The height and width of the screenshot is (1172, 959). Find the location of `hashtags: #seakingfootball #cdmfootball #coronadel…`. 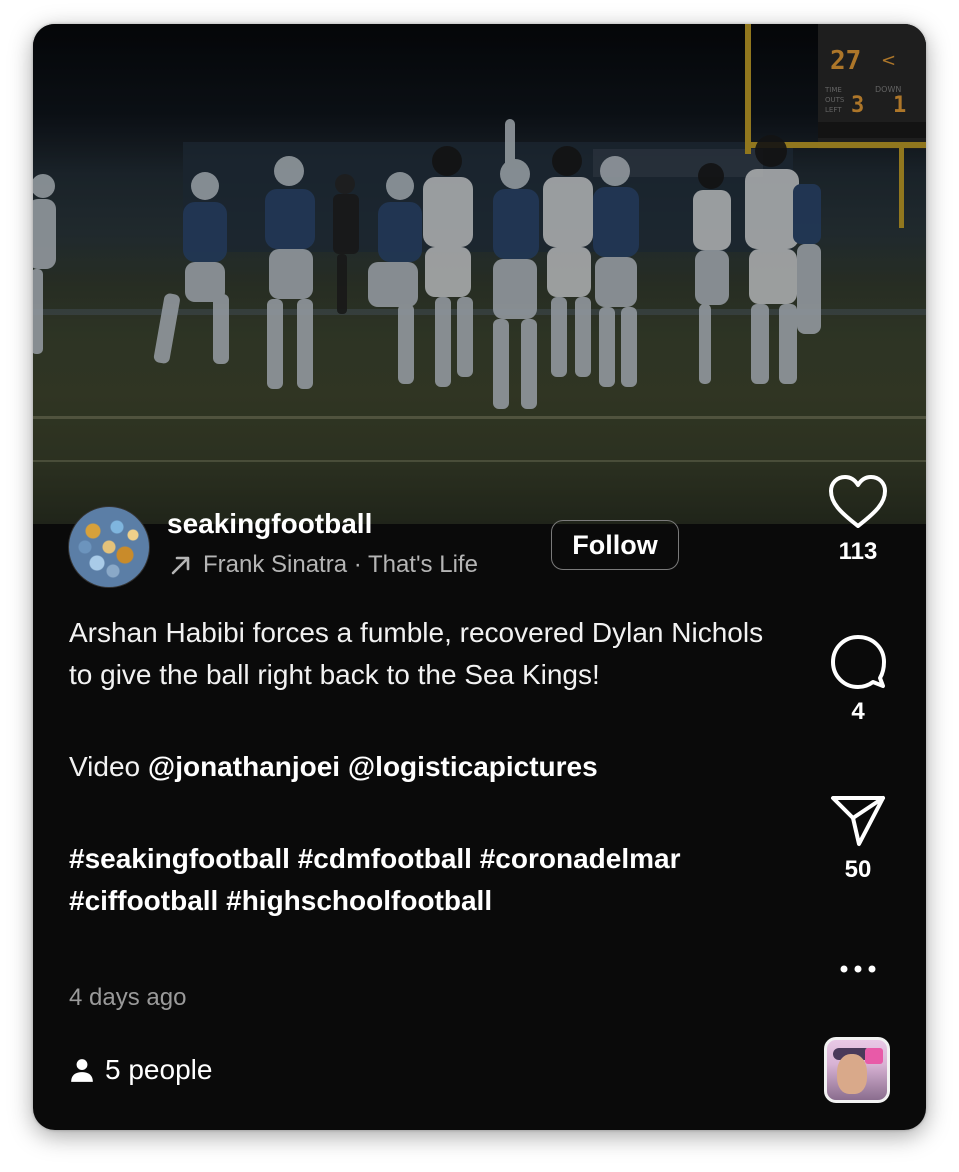

hashtags: #seakingfootball #cdmfootball #coronadel… is located at coordinates (419, 880).